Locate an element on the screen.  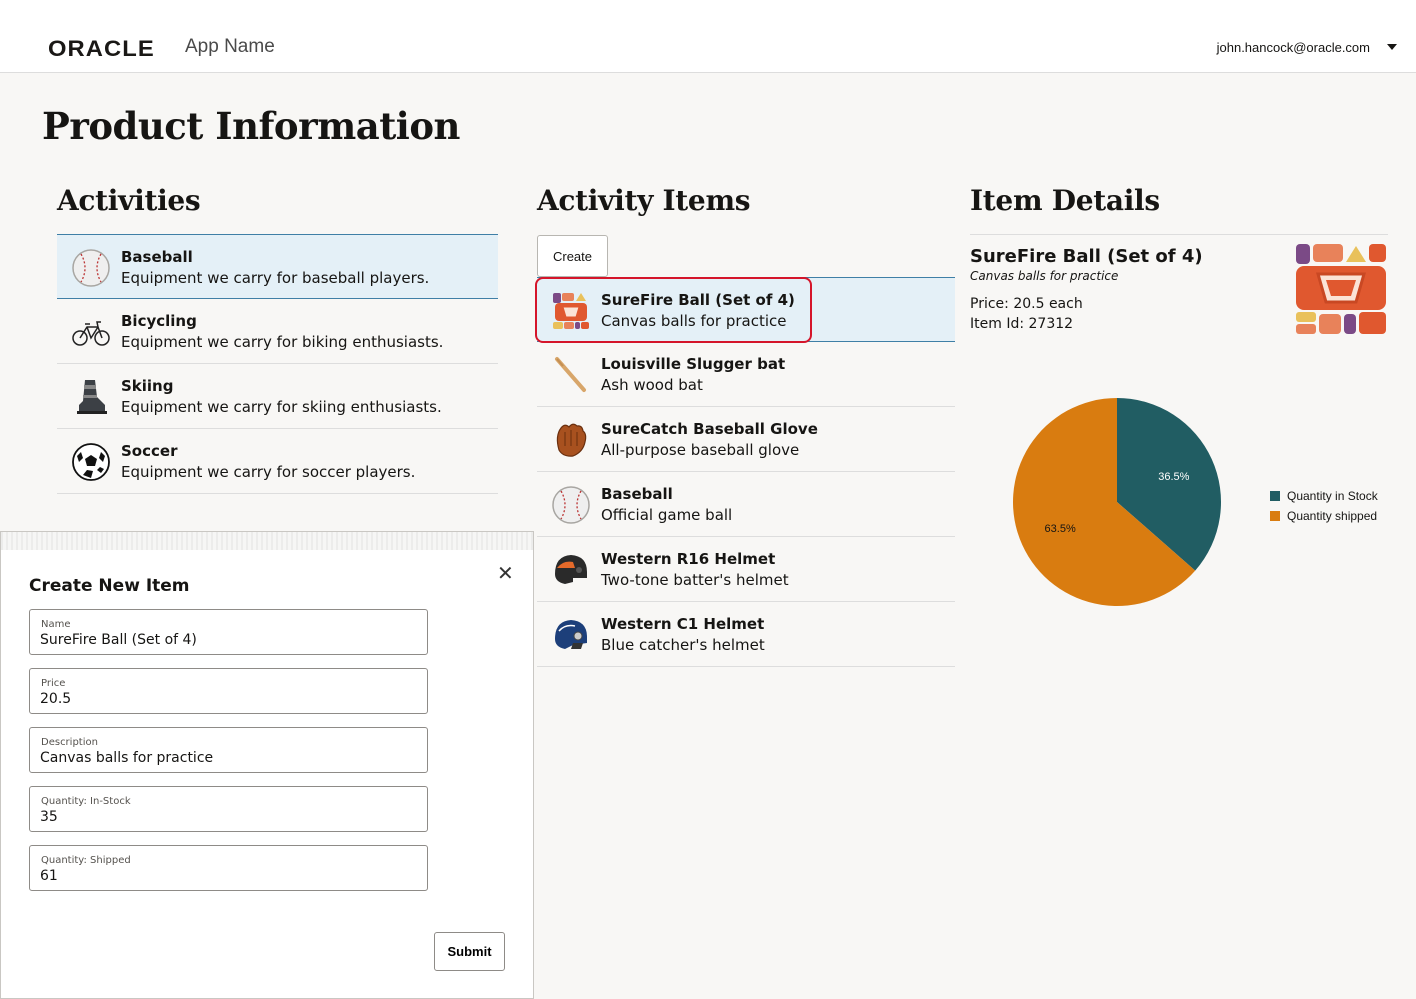
description-field: Description is located at coordinates (228, 750).